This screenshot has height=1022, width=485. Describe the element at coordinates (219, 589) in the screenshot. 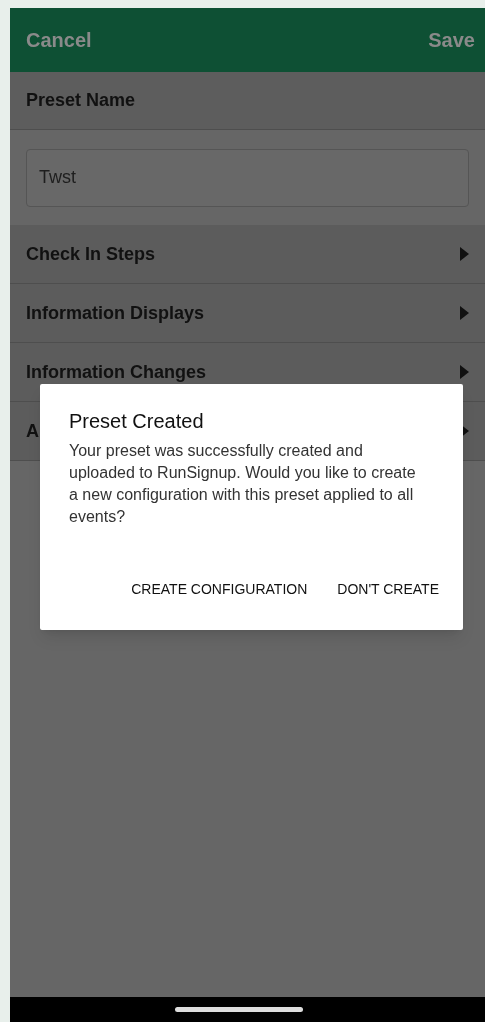

I see `create-configuration-button: CREATE CONFIGURATION` at that location.